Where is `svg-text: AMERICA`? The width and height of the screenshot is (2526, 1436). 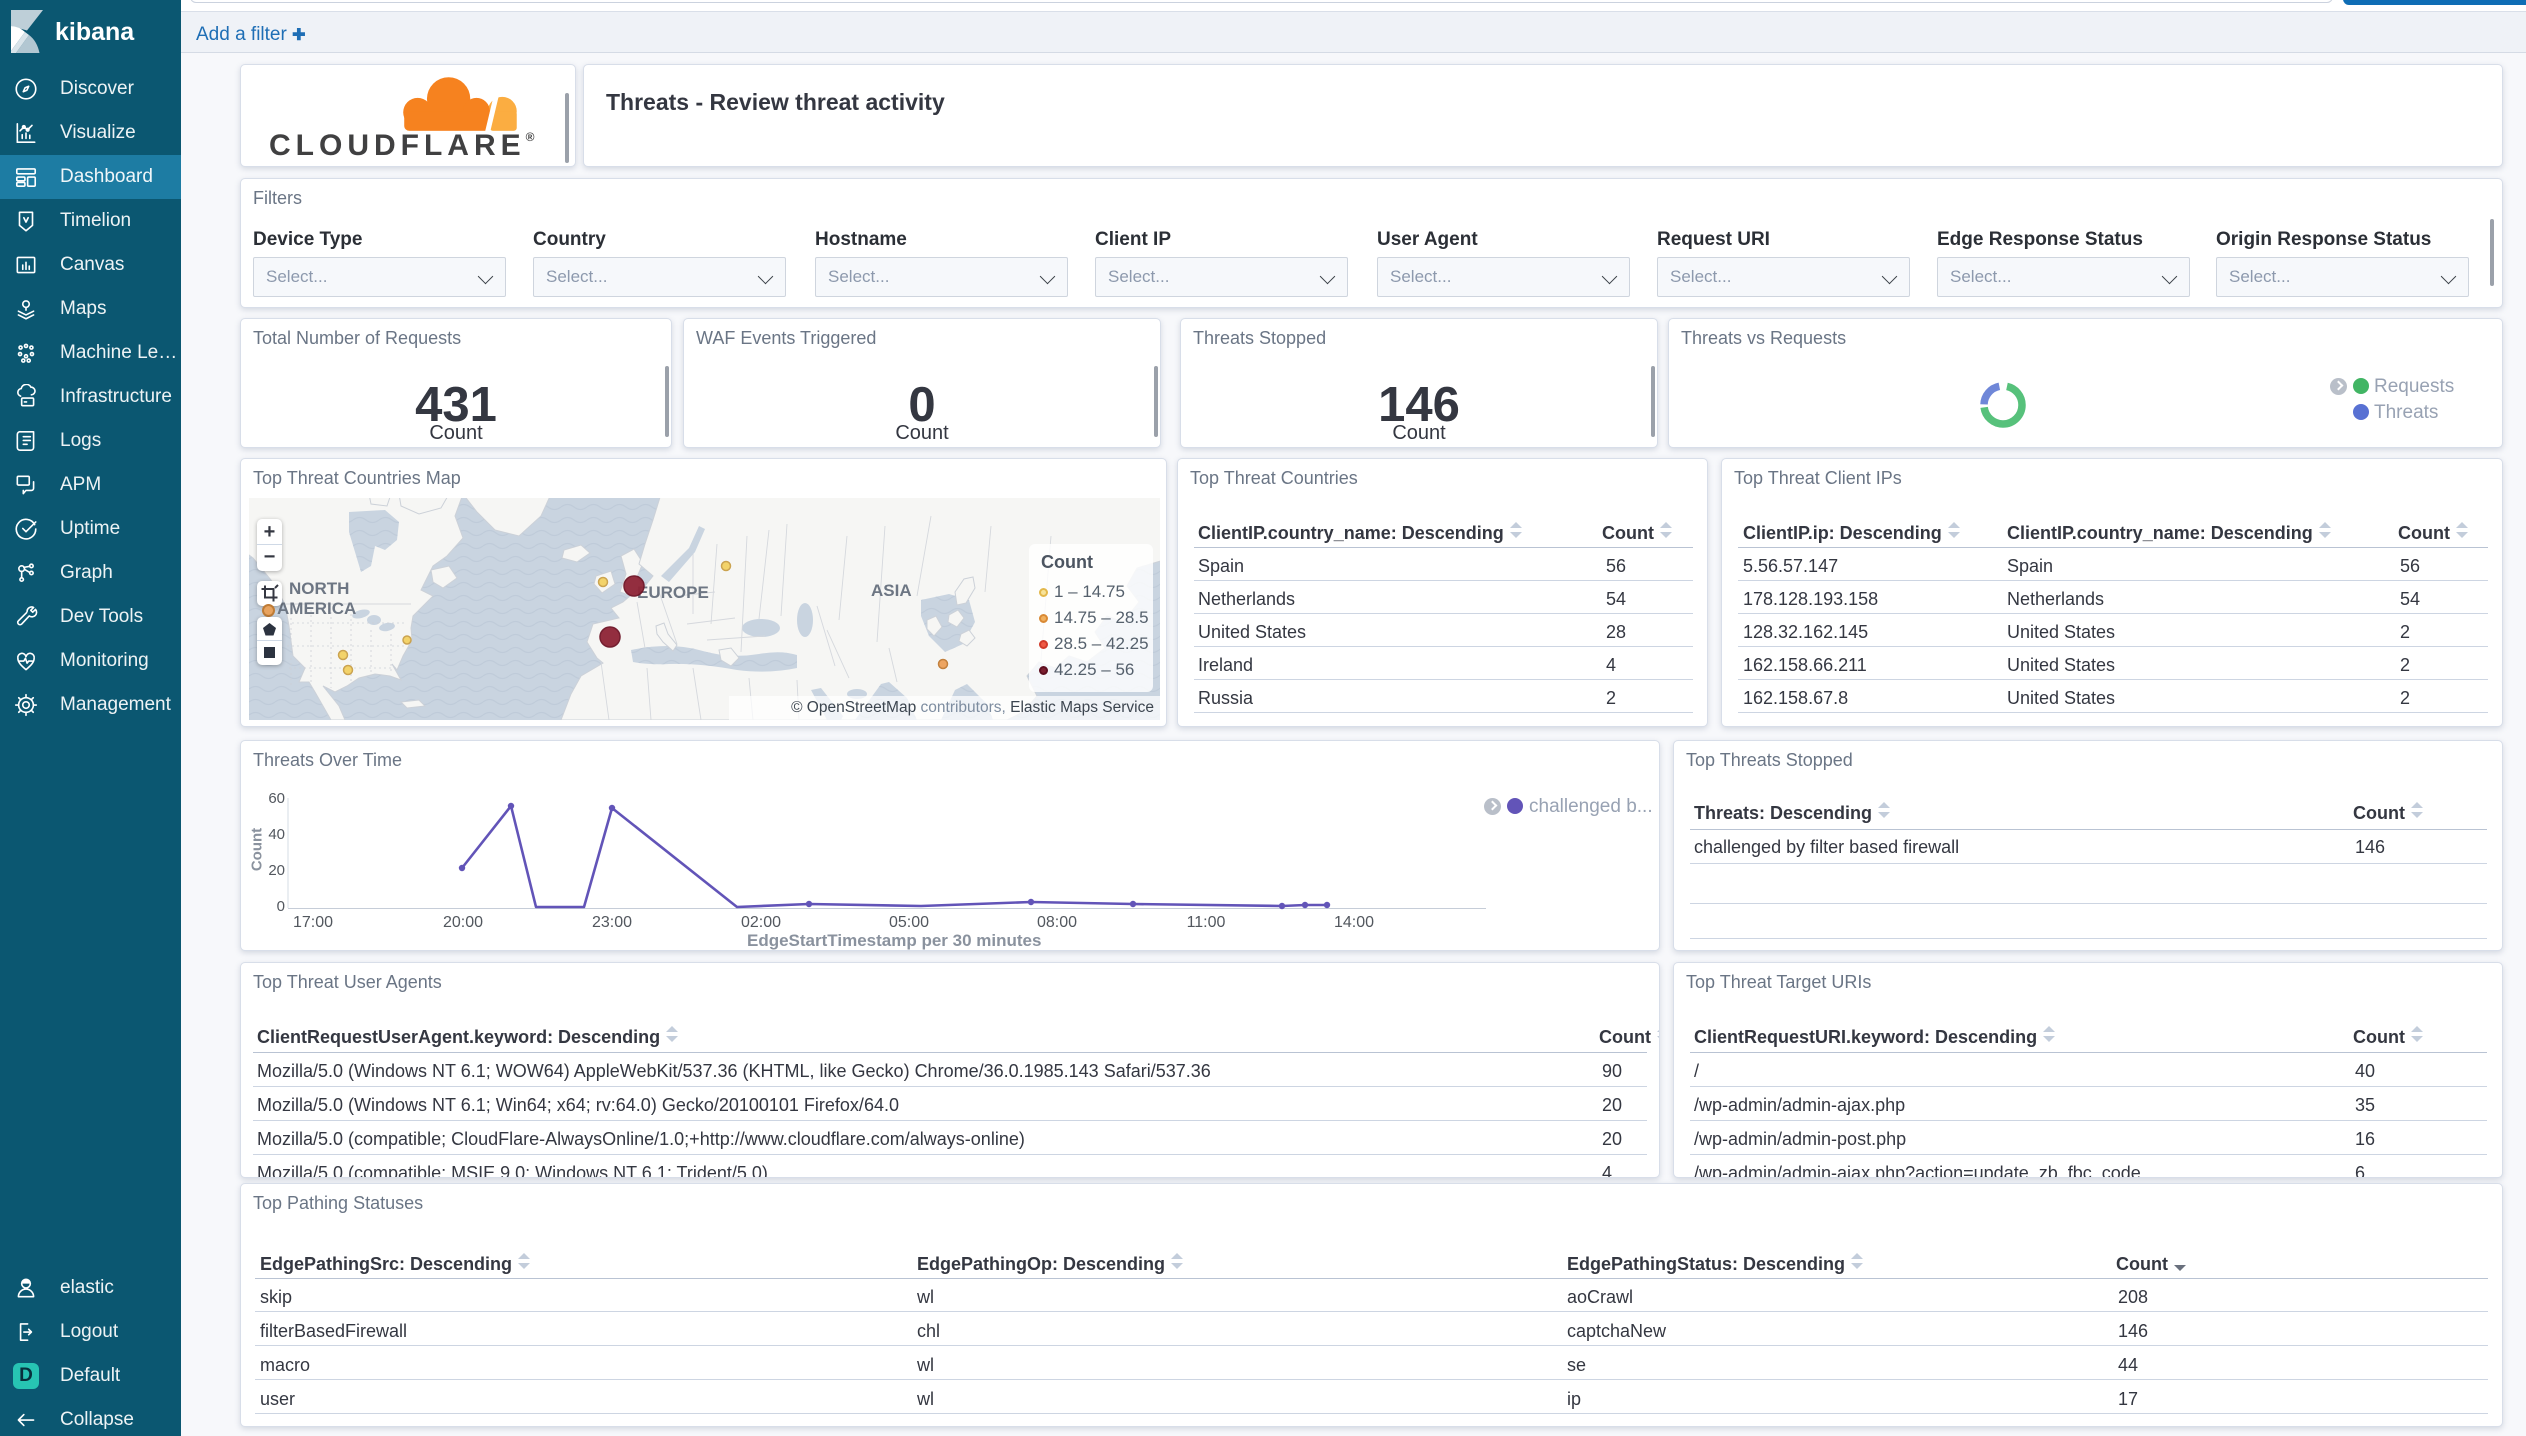
svg-text: AMERICA is located at coordinates (316, 608).